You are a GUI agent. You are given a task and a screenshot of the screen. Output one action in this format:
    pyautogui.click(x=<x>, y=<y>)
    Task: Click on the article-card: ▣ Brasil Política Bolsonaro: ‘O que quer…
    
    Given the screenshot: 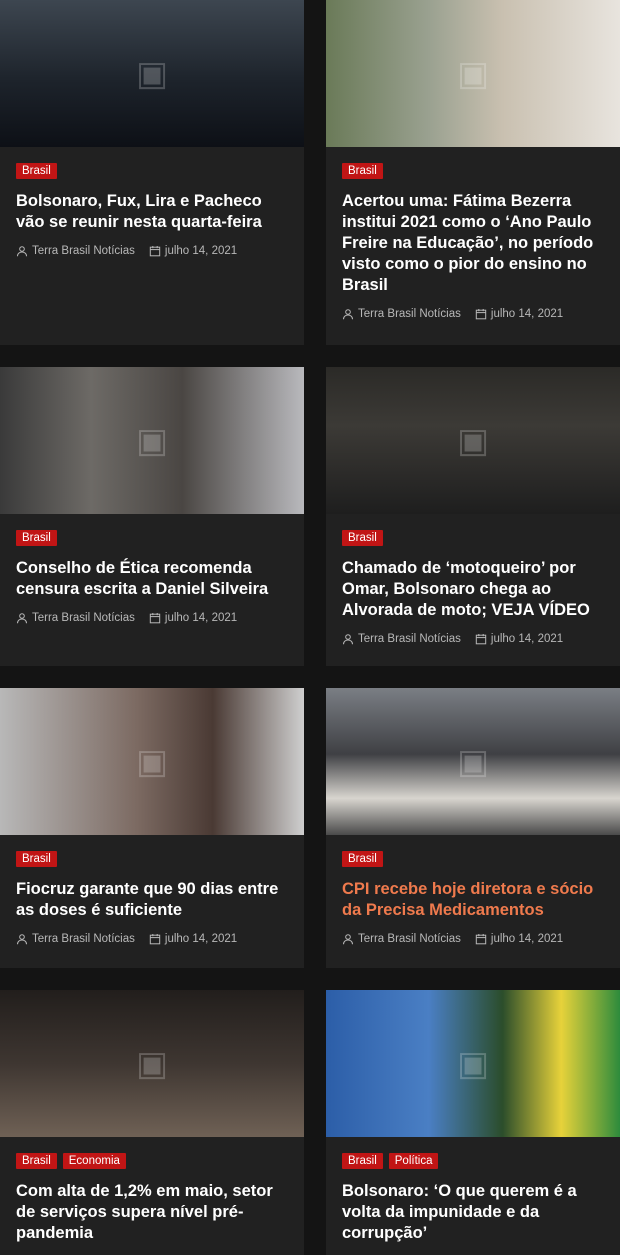 What is the action you would take?
    pyautogui.click(x=473, y=1122)
    